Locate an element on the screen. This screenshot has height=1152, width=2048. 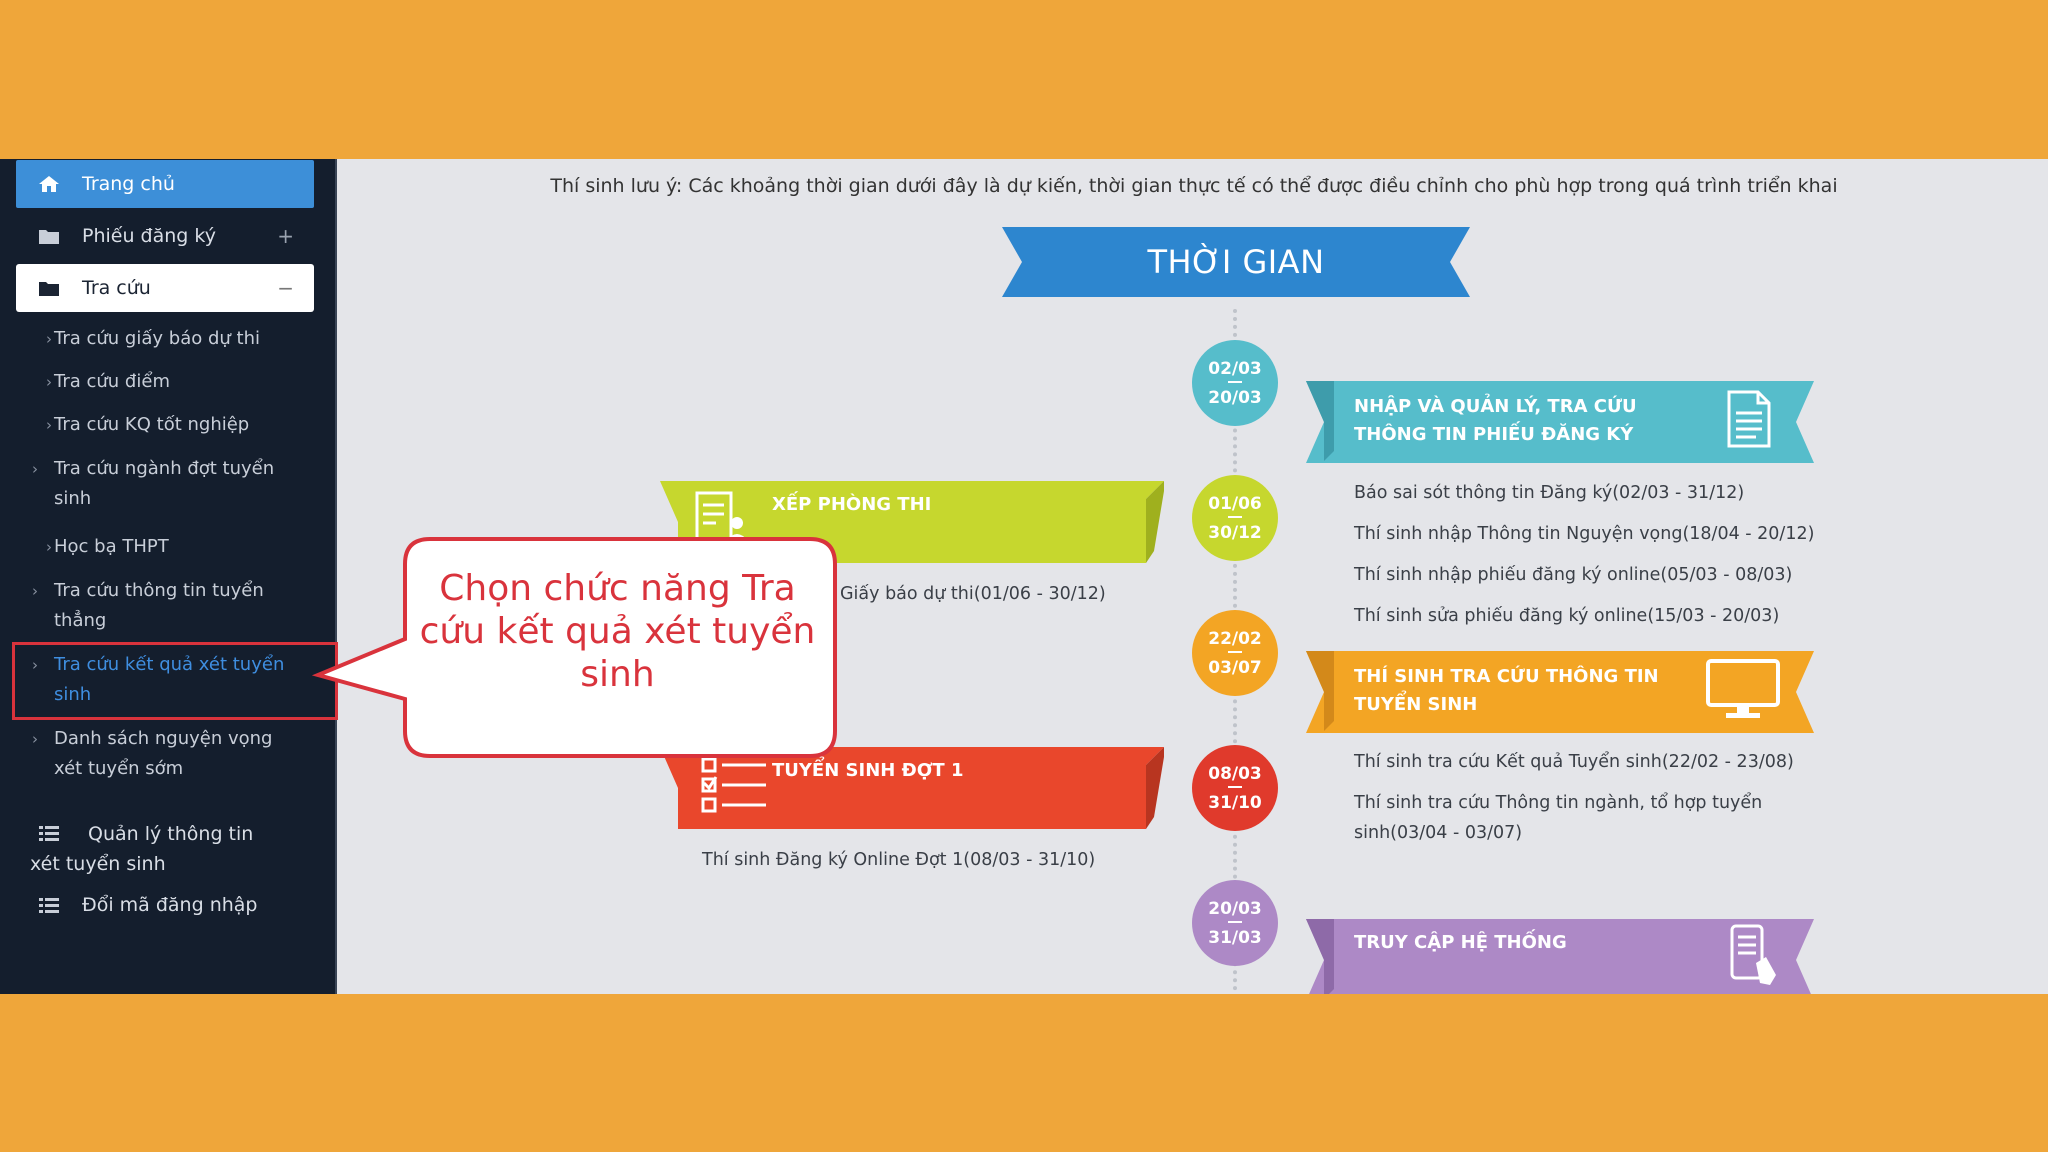
expand-icon: + is located at coordinates (285, 236).